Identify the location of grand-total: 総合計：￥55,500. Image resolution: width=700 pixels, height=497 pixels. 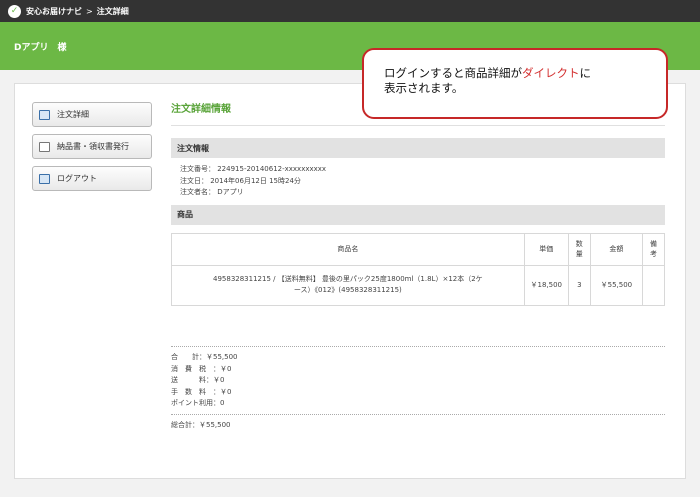
(201, 424).